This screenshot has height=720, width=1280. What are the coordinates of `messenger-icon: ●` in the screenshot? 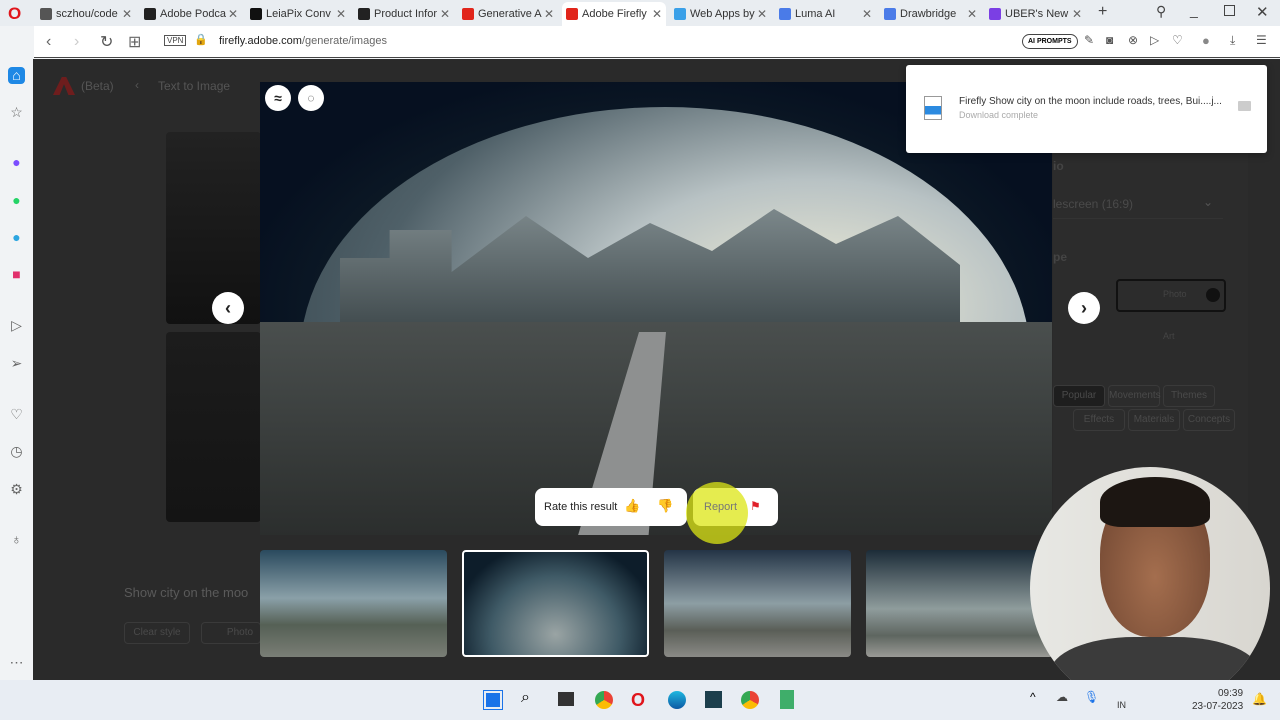 It's located at (16, 162).